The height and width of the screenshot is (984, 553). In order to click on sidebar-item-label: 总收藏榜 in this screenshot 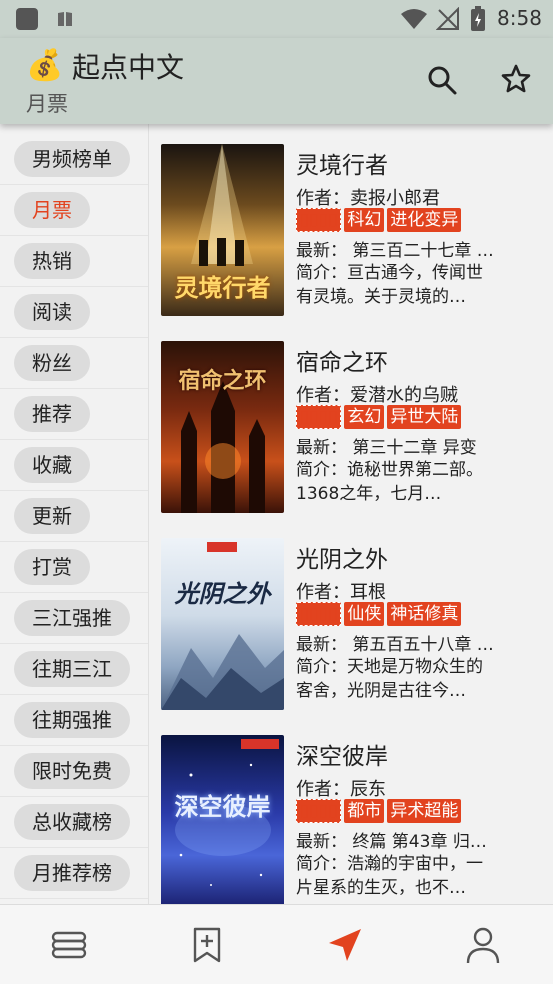, I will do `click(72, 822)`.